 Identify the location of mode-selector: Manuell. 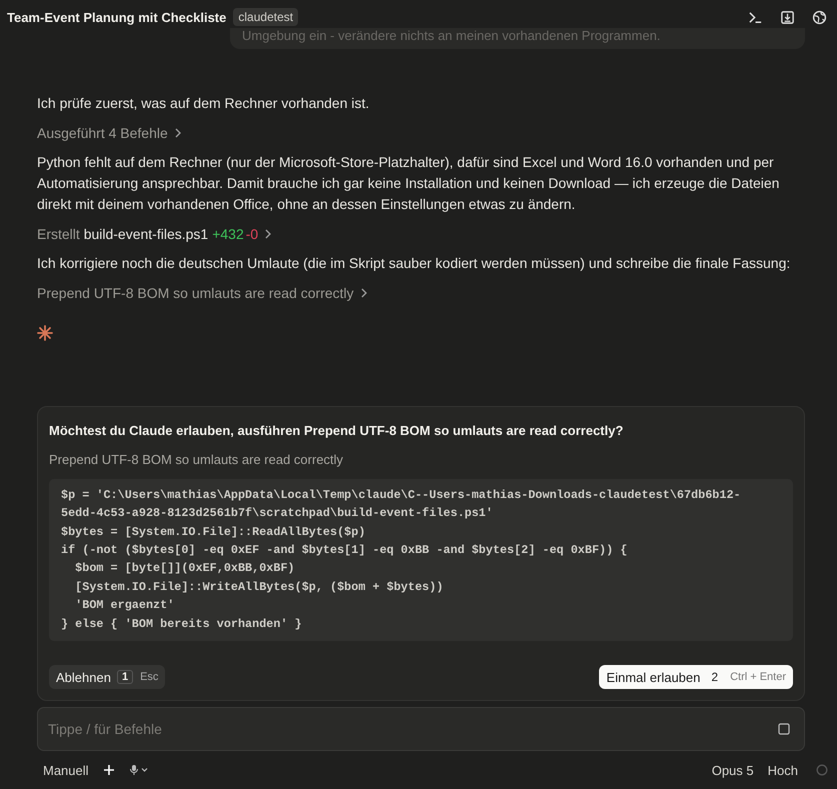
(66, 770).